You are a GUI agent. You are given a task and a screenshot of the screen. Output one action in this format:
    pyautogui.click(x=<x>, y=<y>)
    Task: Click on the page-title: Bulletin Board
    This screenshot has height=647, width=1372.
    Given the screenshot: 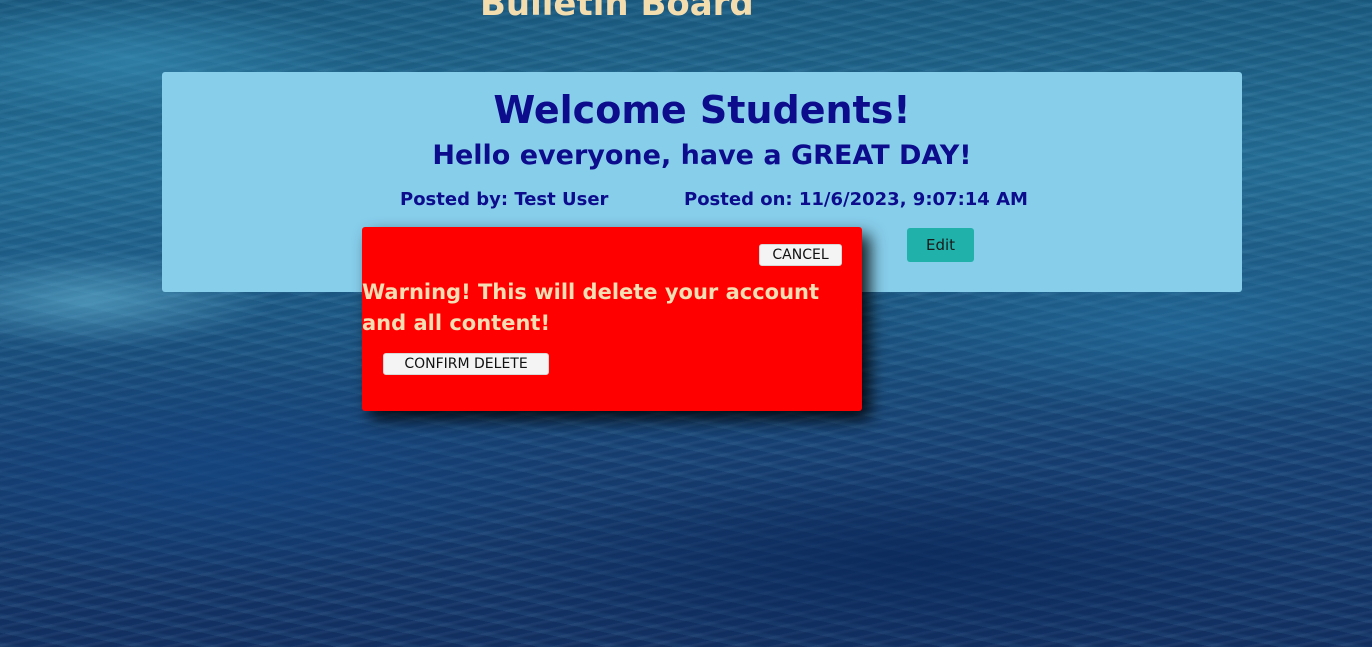 What is the action you would take?
    pyautogui.click(x=617, y=12)
    